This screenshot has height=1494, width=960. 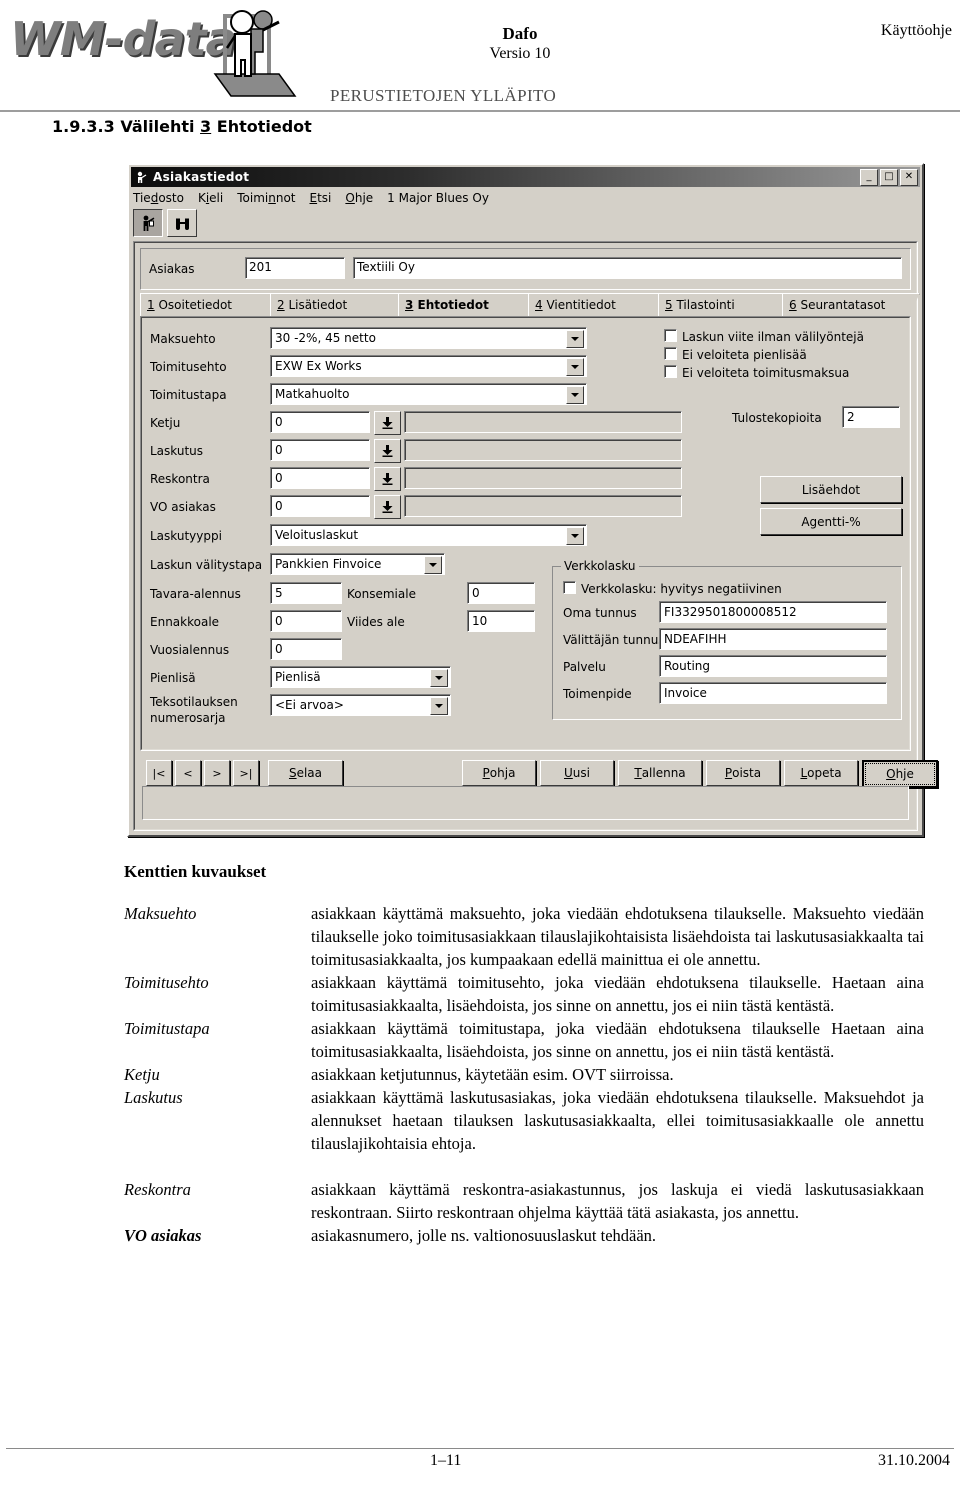 I want to click on reskontra-input: 0, so click(x=320, y=478).